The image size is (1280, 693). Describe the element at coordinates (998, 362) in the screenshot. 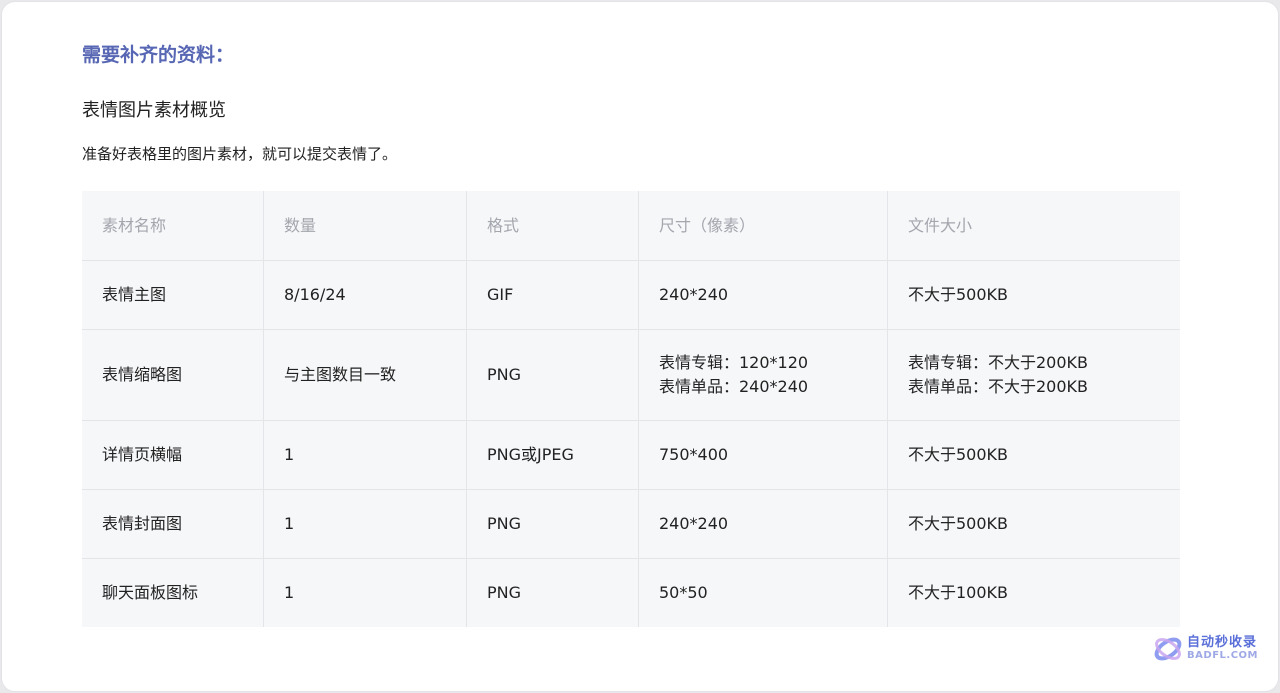

I see `file-size-line: 表情专辑：不大于200KB` at that location.